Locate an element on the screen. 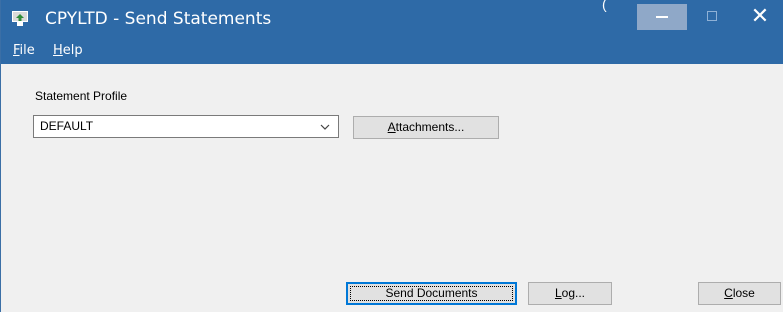 The image size is (783, 312). focus-rect is located at coordinates (431, 293).